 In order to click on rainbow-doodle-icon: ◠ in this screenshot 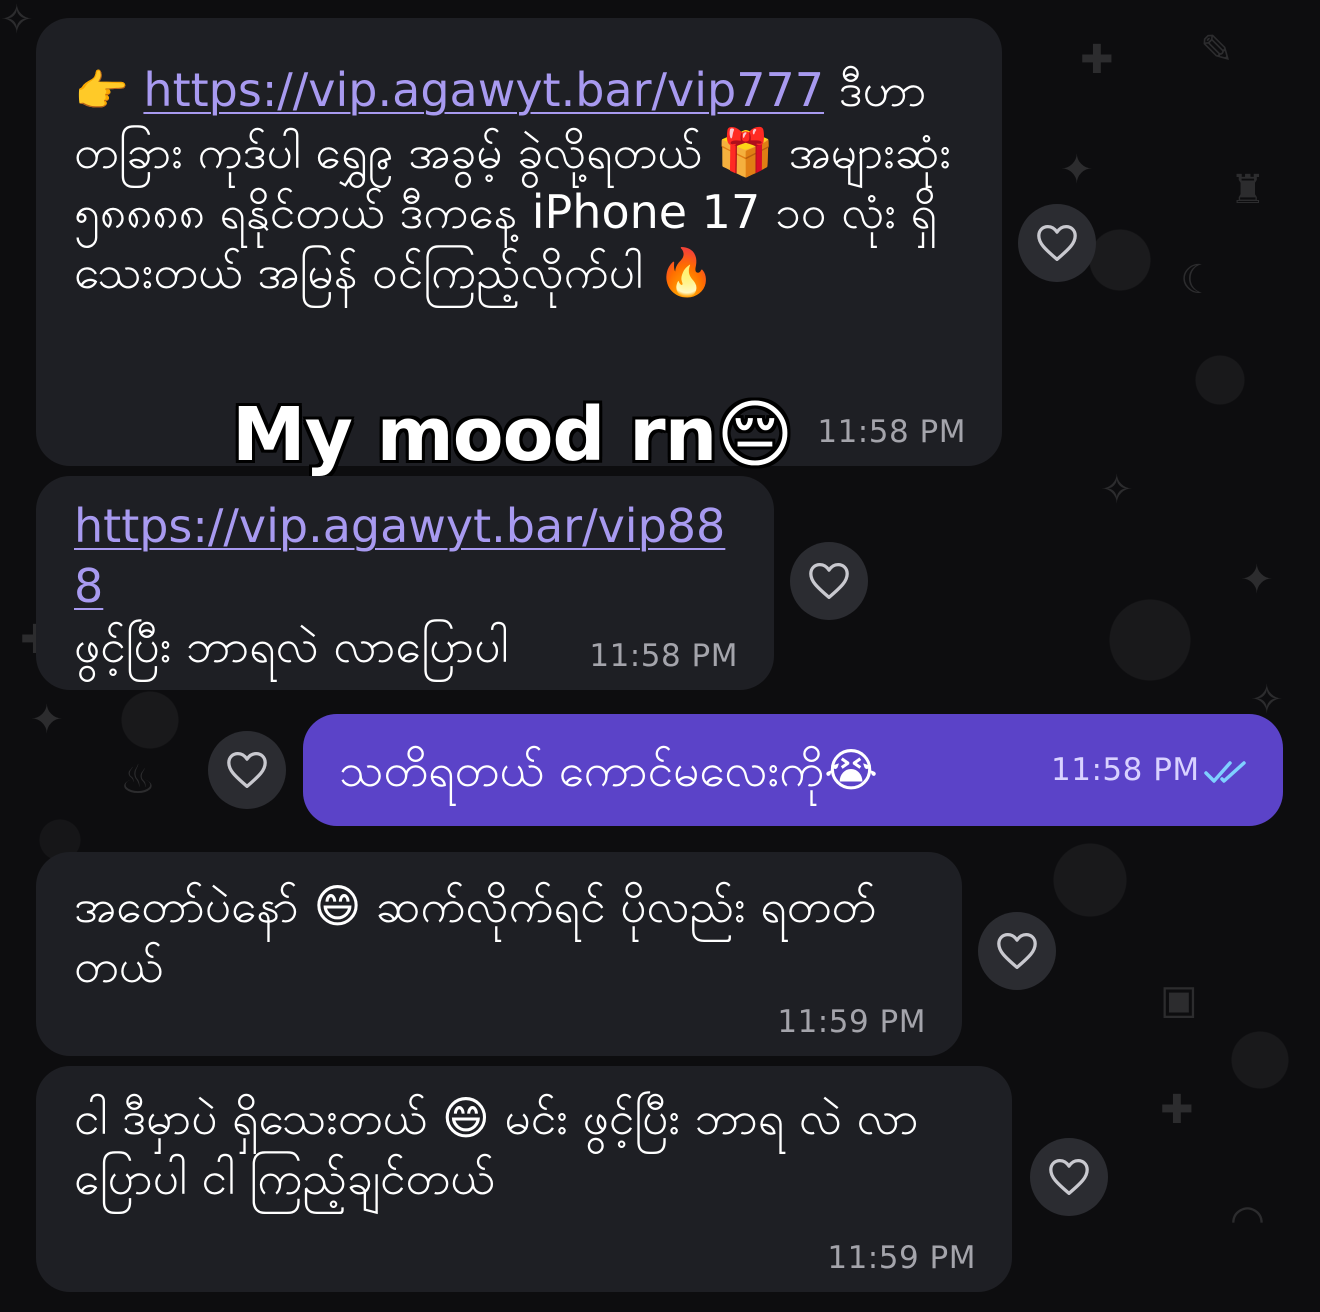, I will do `click(1247, 1220)`.